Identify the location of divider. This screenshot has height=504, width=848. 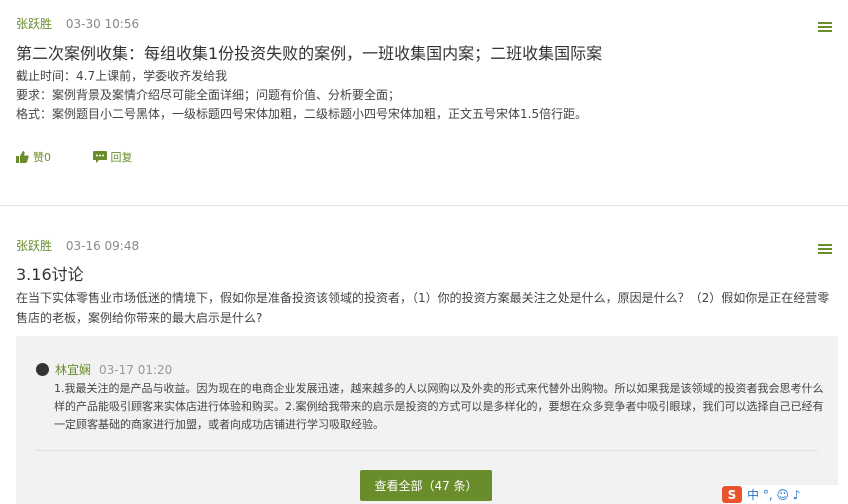
(427, 450).